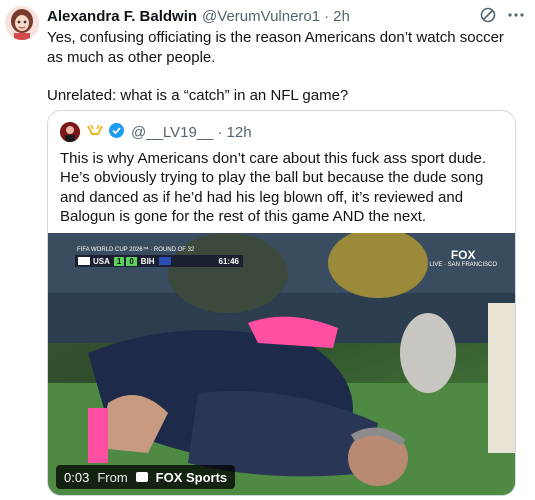 The width and height of the screenshot is (535, 500). What do you see at coordinates (172, 132) in the screenshot?
I see `quoted-author-handle: @__LV19__` at bounding box center [172, 132].